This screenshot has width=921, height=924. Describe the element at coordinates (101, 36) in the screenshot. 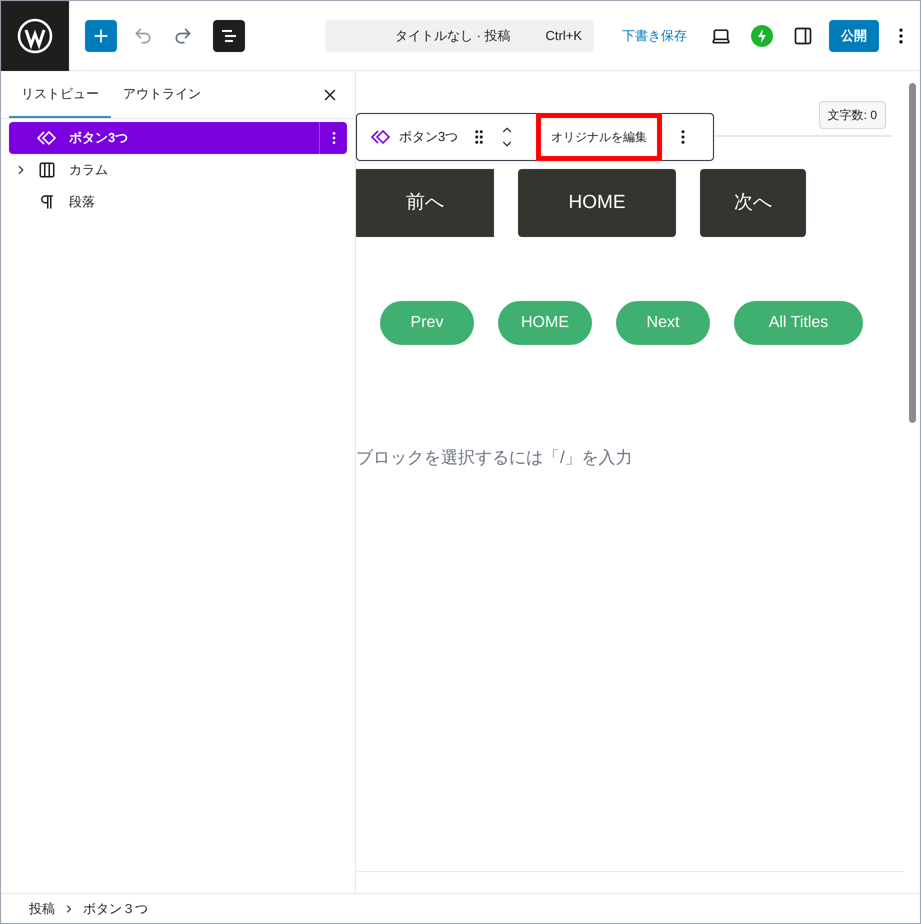

I see `add-block-button` at that location.